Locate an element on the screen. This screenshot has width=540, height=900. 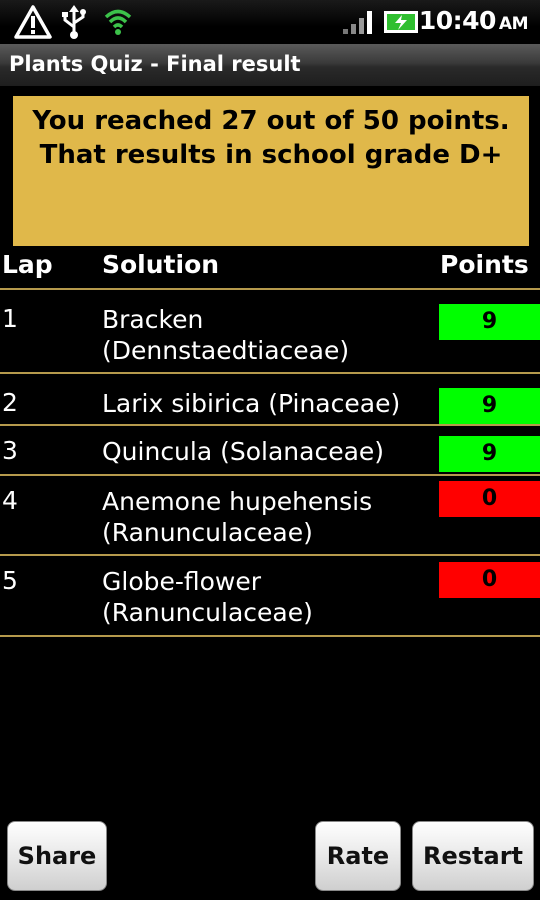
title-bar: Plants Quiz - Final result is located at coordinates (270, 65).